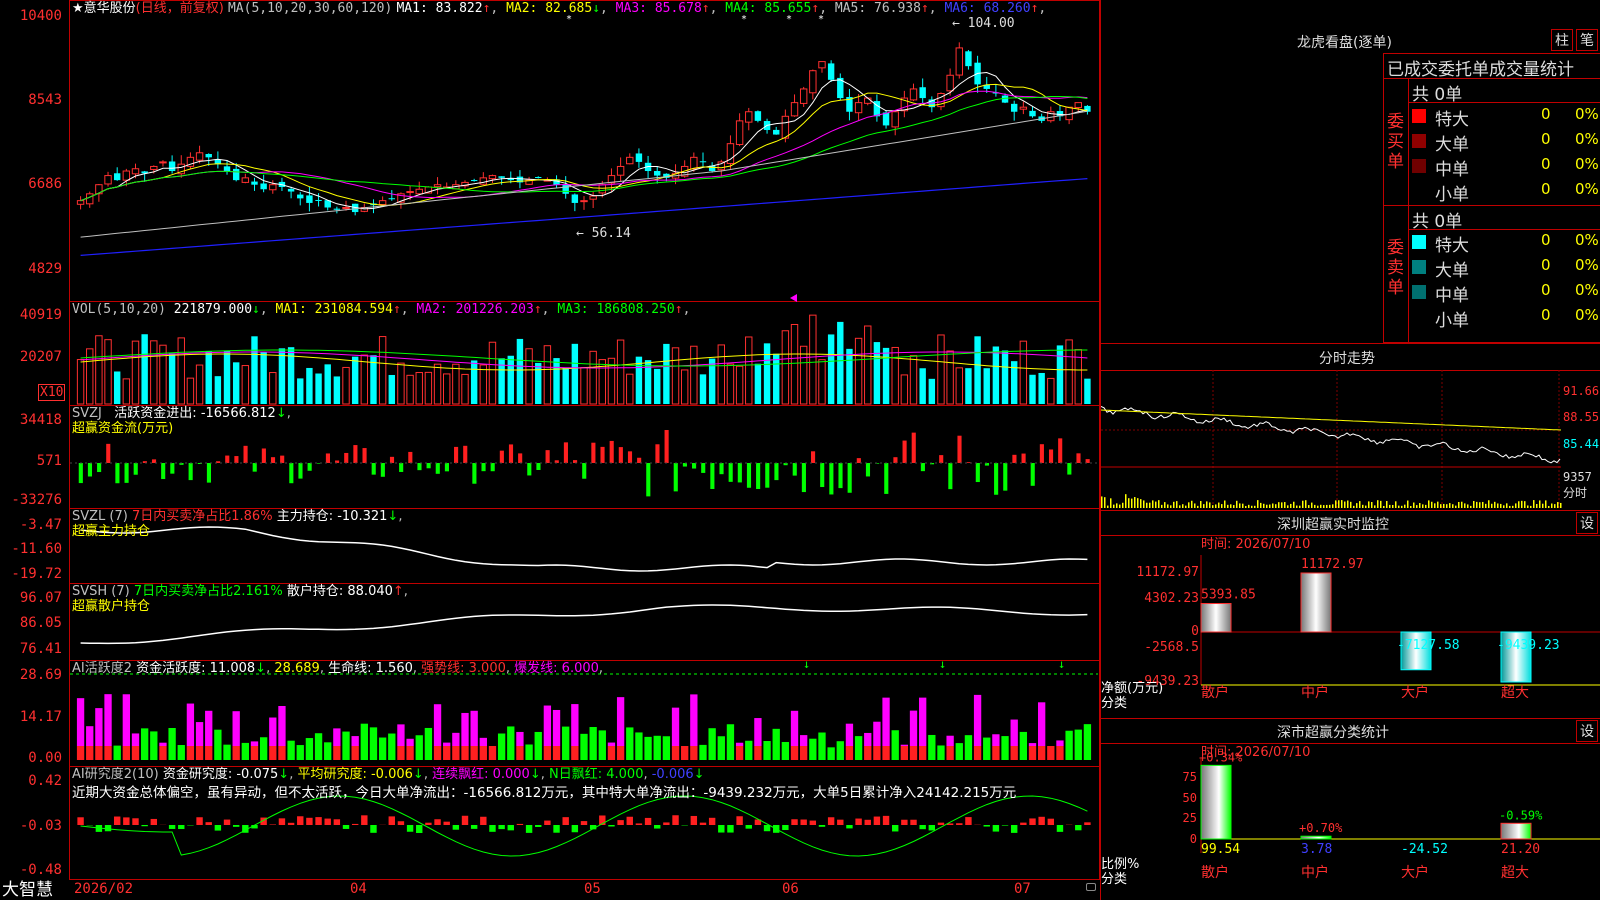 The image size is (1600, 900). What do you see at coordinates (27, 890) in the screenshot?
I see `brand-logo: 大智慧` at bounding box center [27, 890].